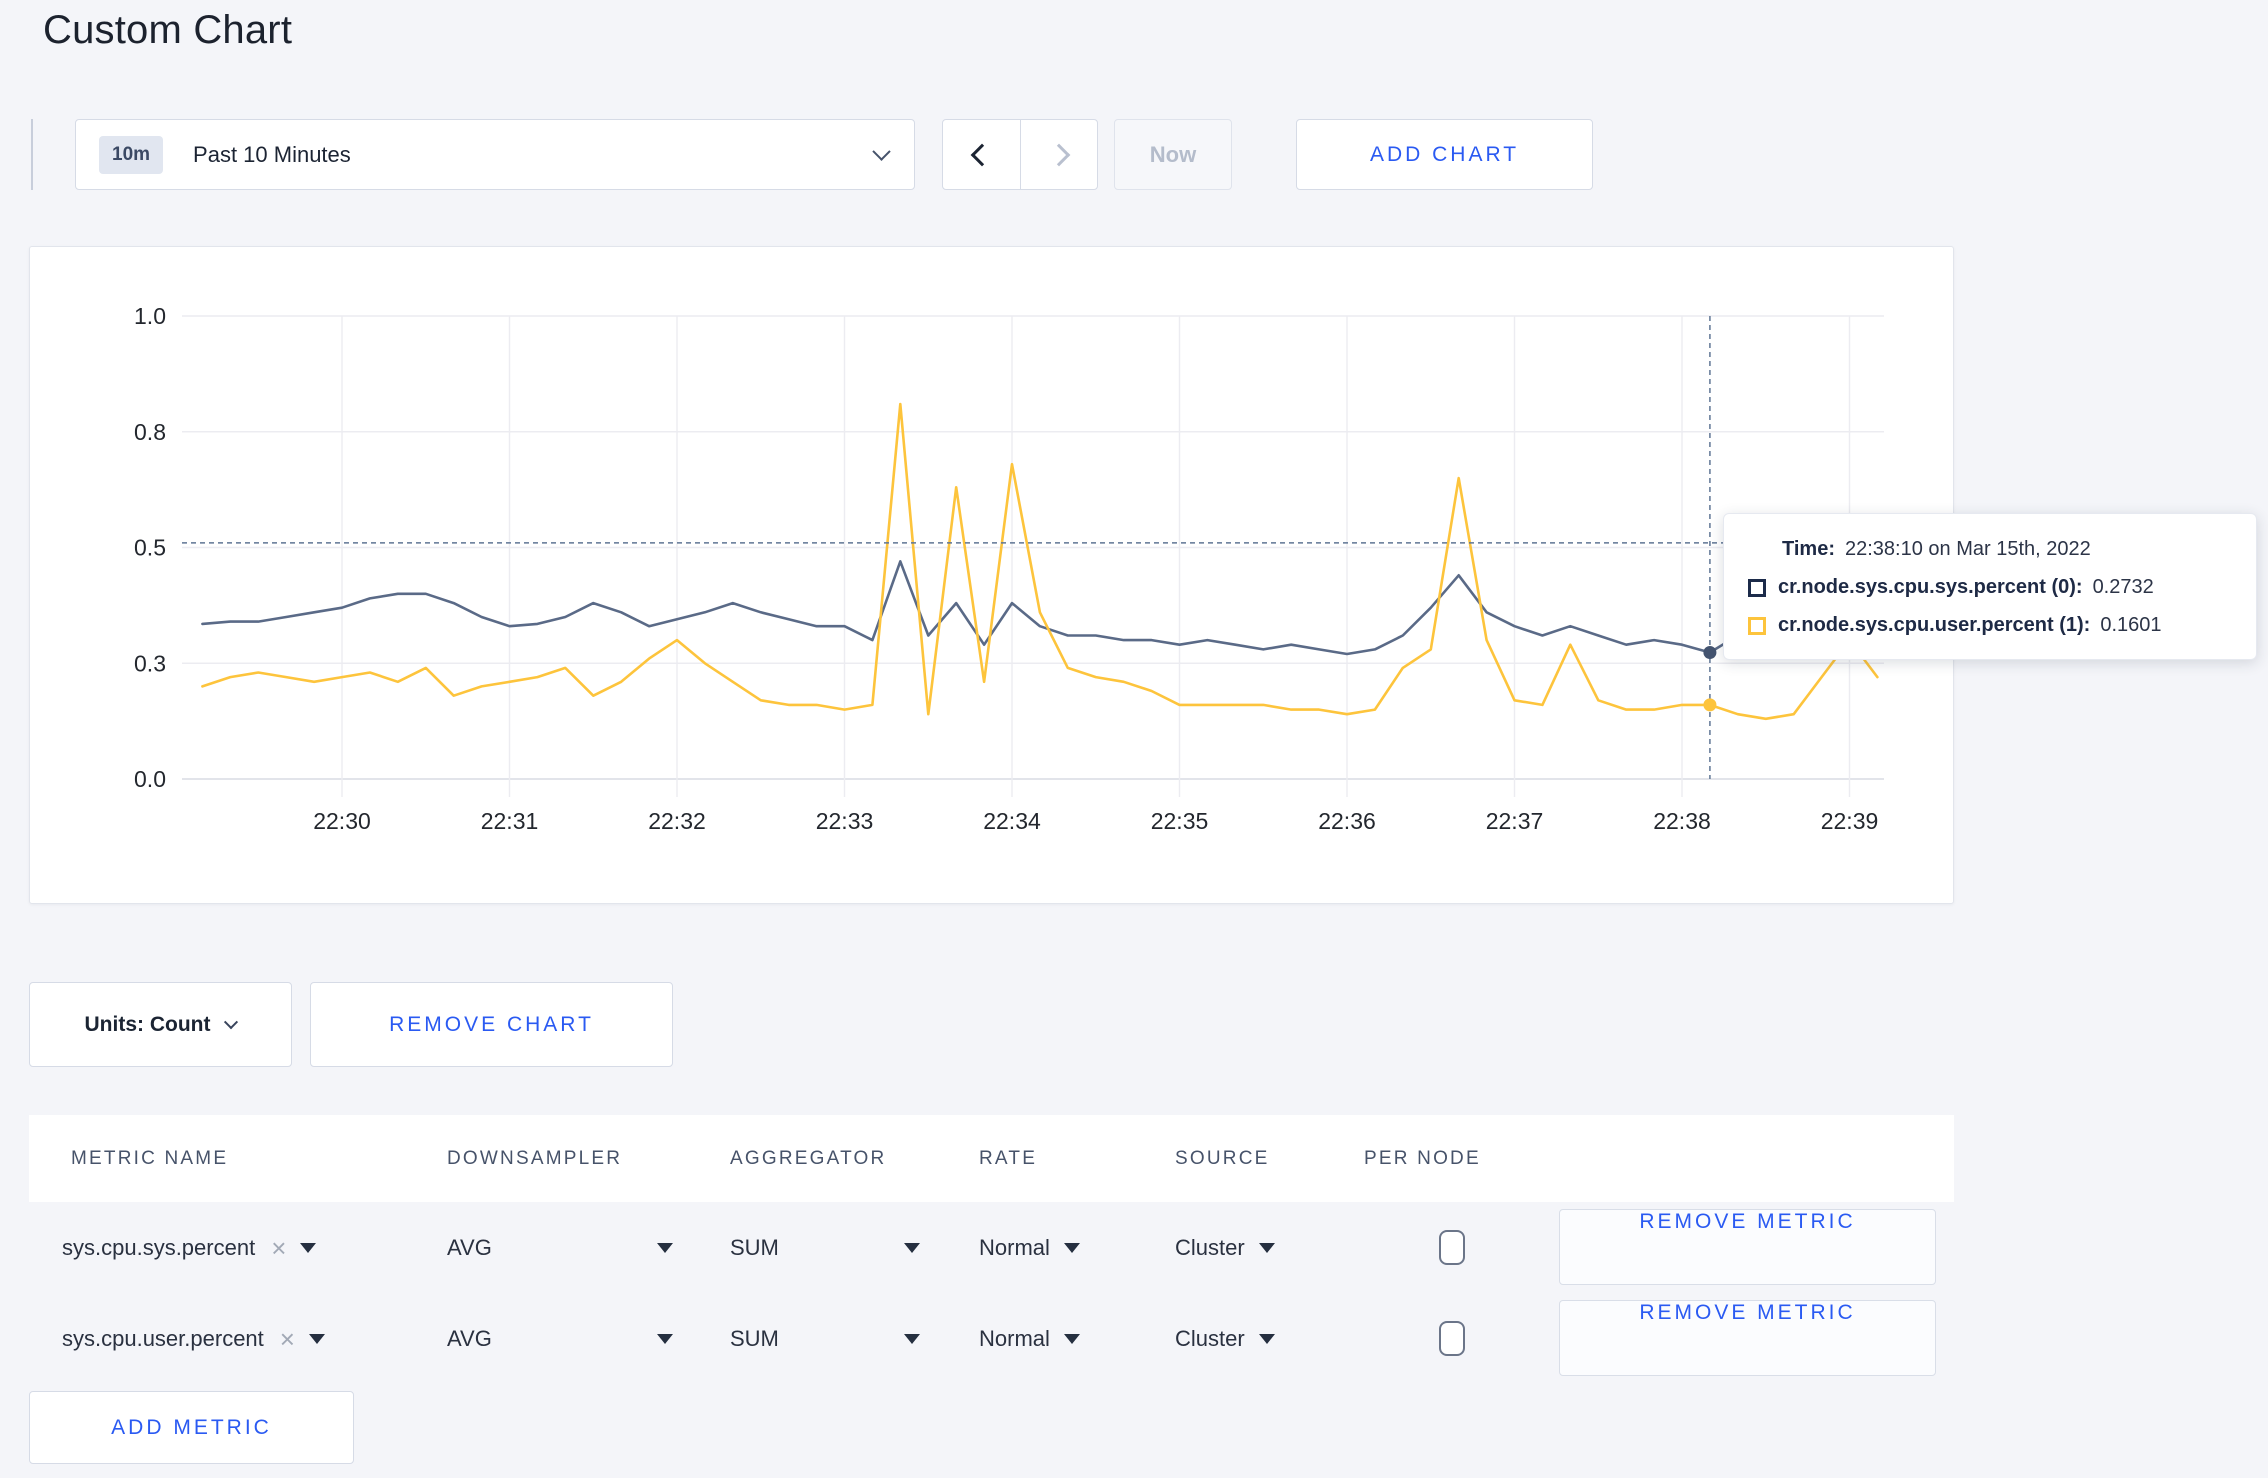  I want to click on svg-text: 0.8, so click(150, 432).